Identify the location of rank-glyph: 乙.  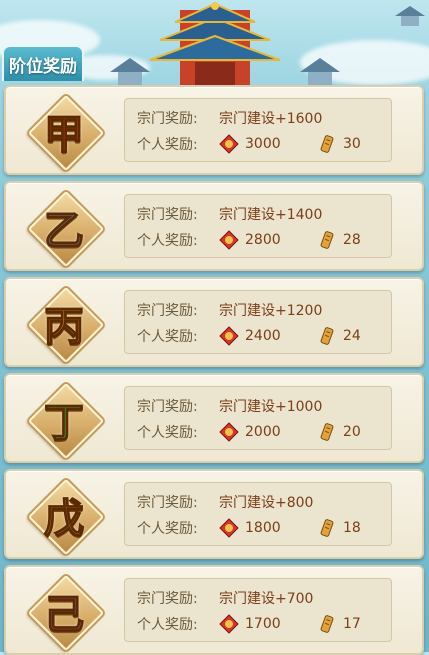
(64, 230).